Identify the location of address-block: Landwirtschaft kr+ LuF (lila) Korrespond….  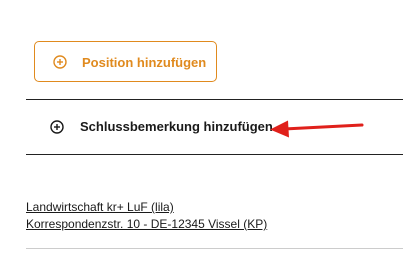
(146, 216).